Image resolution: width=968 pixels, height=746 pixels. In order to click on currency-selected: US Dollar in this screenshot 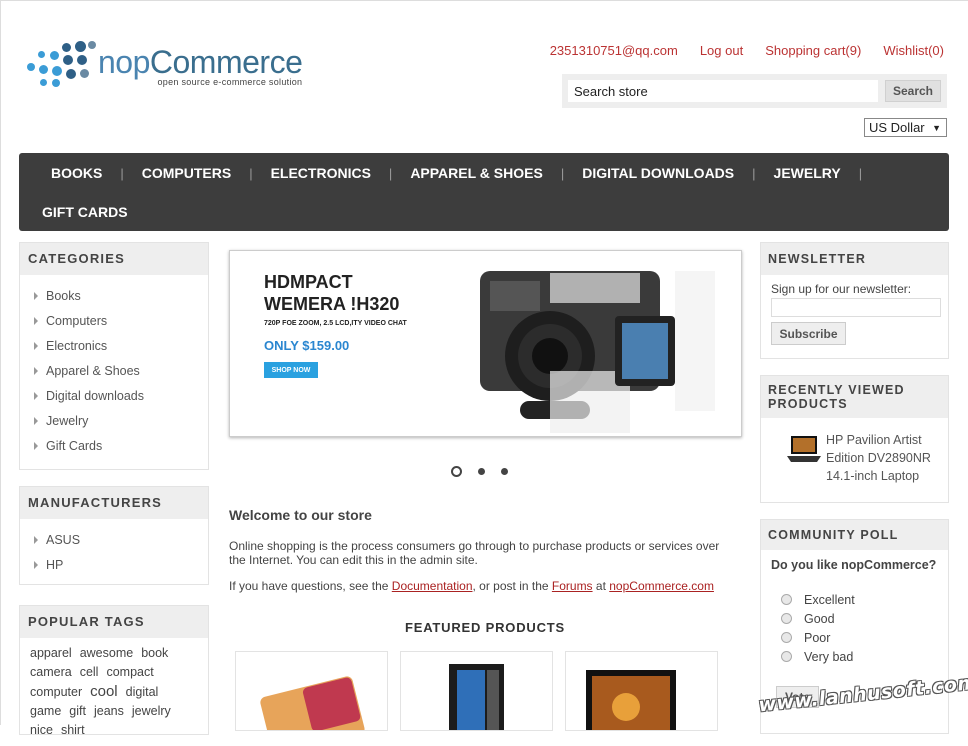, I will do `click(897, 127)`.